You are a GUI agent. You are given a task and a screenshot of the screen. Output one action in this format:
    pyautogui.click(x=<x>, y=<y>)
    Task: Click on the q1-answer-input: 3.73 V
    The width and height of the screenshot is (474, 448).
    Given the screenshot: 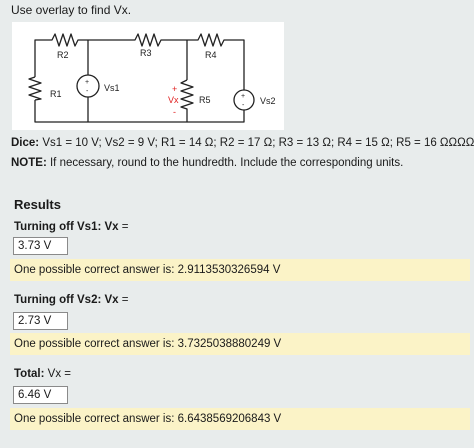 What is the action you would take?
    pyautogui.click(x=40, y=246)
    